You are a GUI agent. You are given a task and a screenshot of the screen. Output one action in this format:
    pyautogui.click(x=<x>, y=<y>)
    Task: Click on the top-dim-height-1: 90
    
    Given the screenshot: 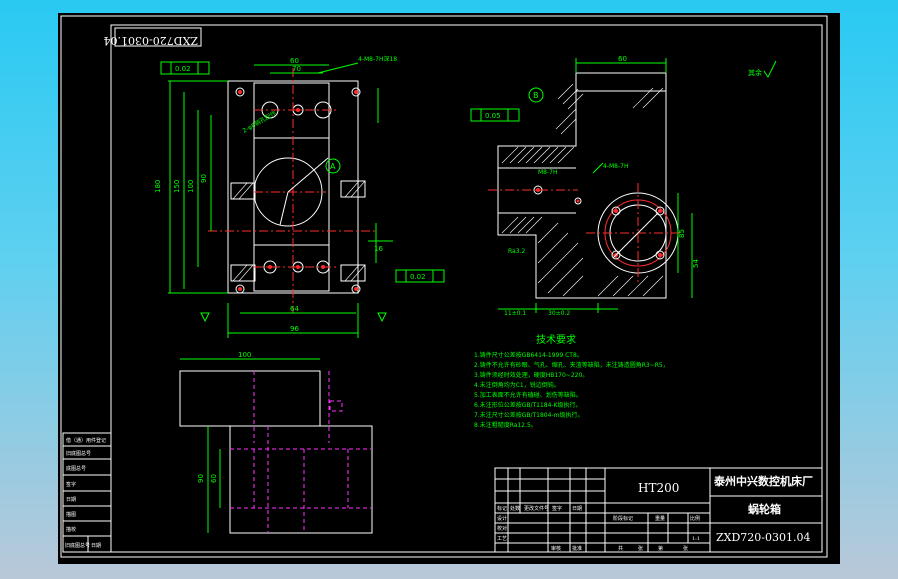 What is the action you would take?
    pyautogui.click(x=201, y=478)
    